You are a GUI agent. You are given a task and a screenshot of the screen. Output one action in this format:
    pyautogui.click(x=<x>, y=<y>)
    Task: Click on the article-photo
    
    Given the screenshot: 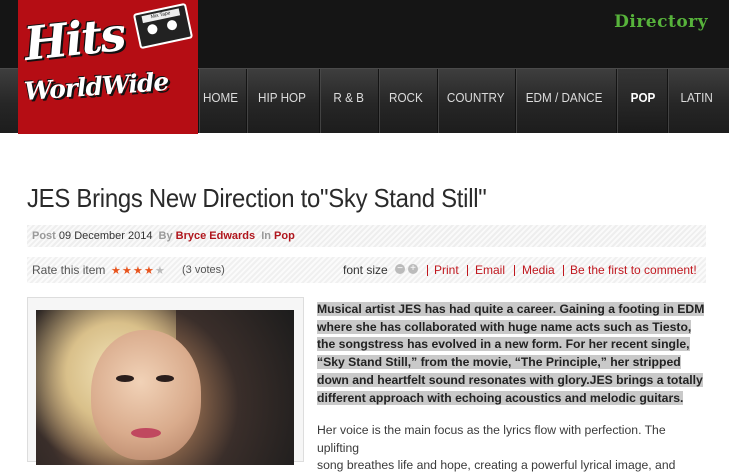 What is the action you would take?
    pyautogui.click(x=165, y=387)
    